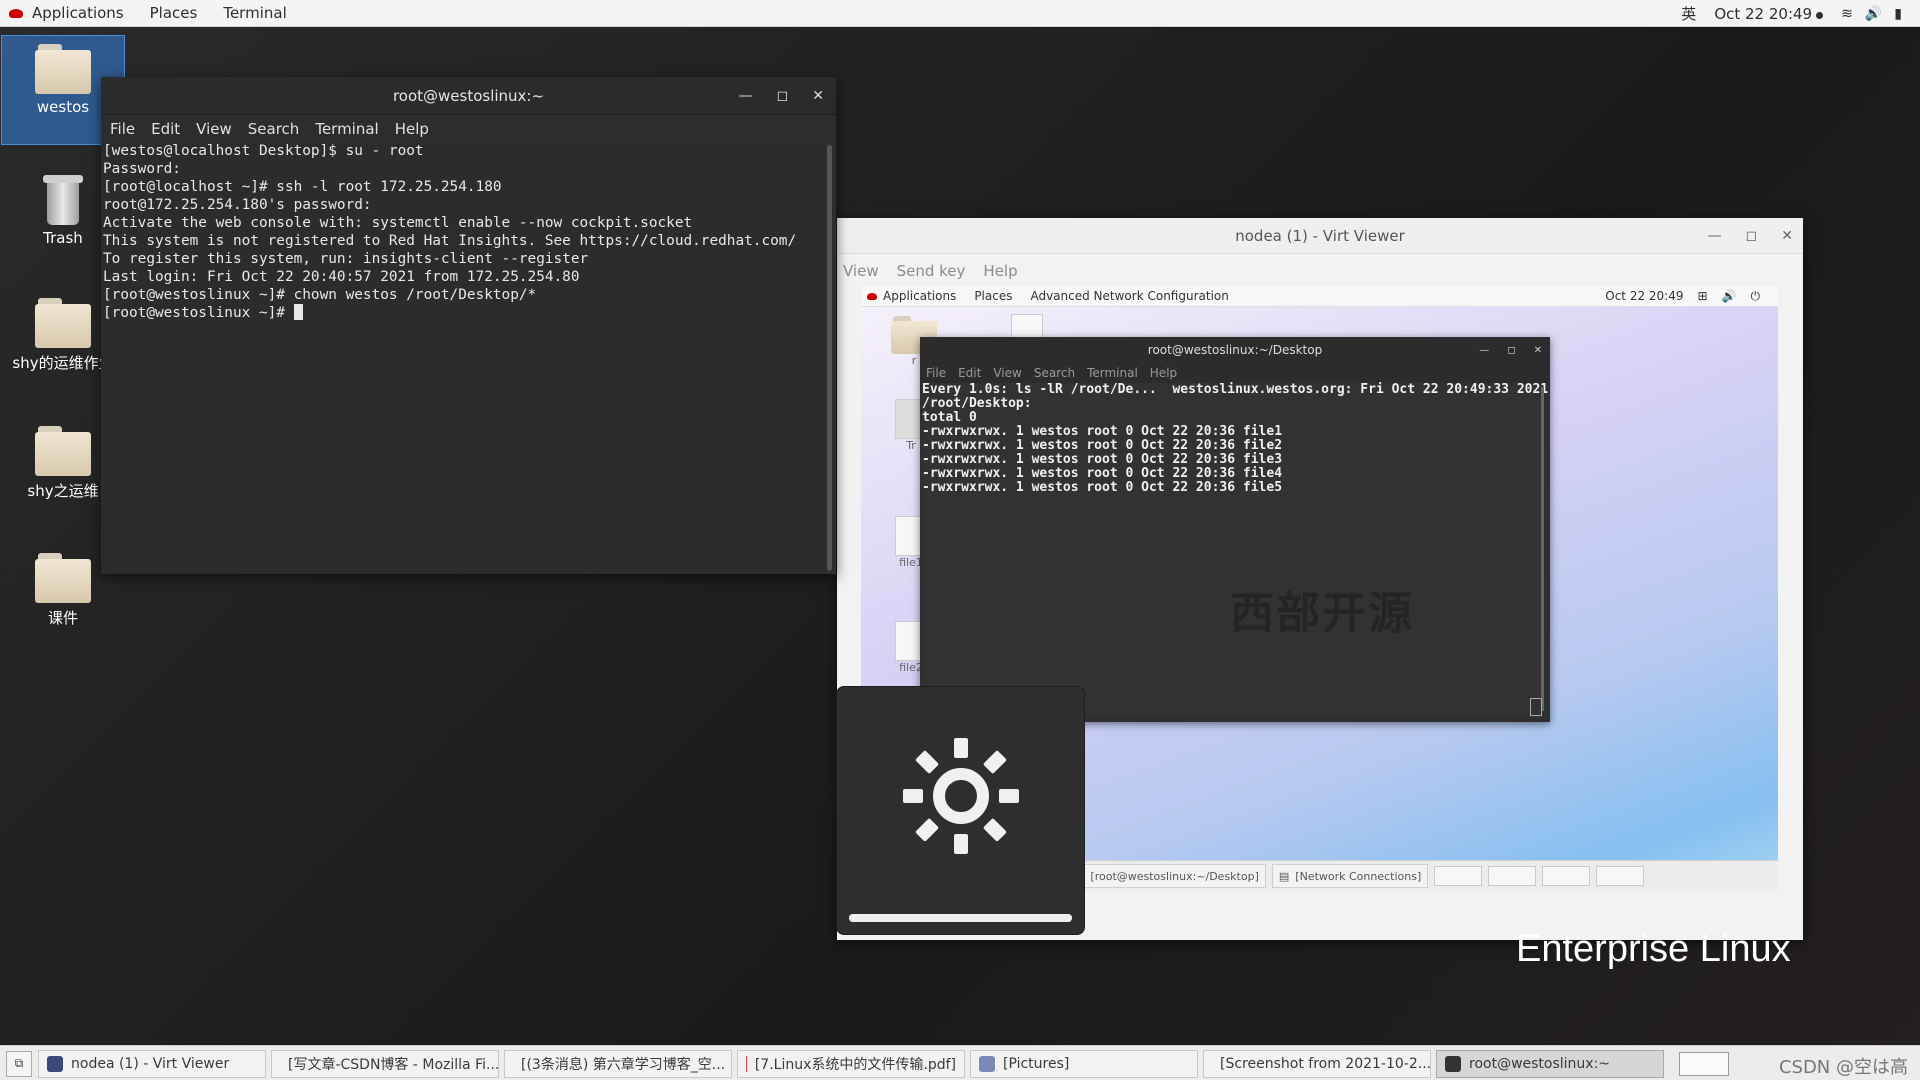 The height and width of the screenshot is (1080, 1920). What do you see at coordinates (851, 1063) in the screenshot?
I see `task-pdf-viewer: [7.Linux系统中的文件传输.pdf]` at bounding box center [851, 1063].